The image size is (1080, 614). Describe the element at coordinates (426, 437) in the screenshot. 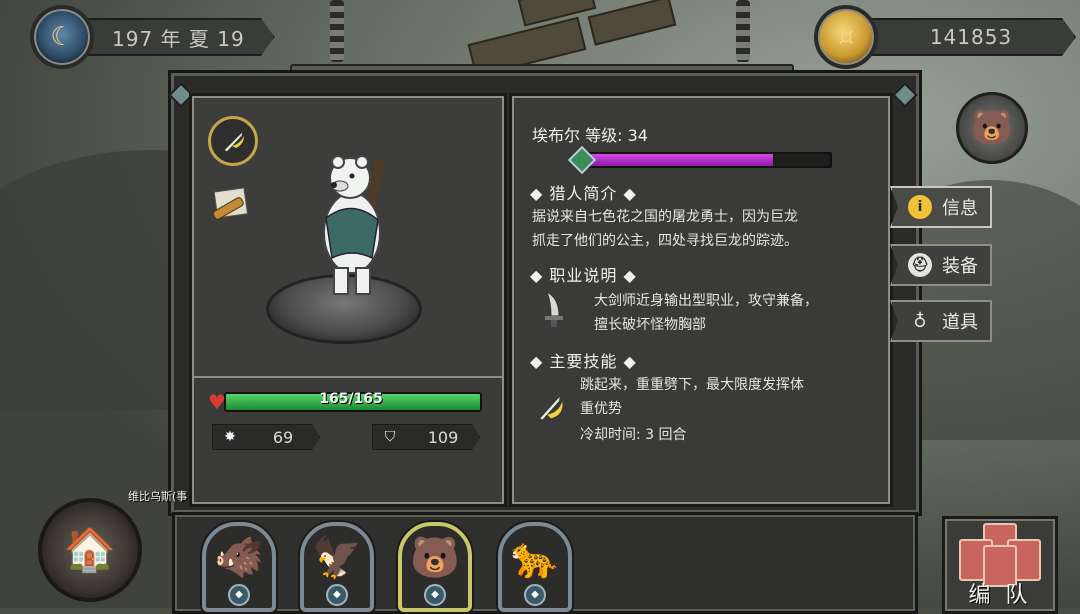

I see `defense-stat: ⛉ 109` at that location.